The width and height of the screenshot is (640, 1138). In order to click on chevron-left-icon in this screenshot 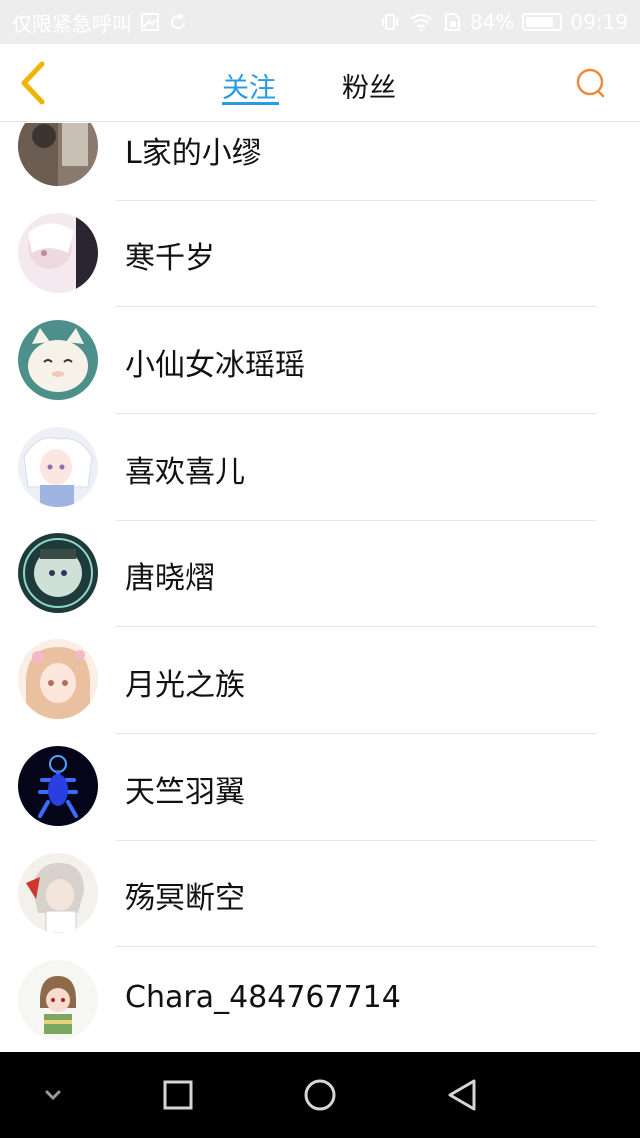, I will do `click(33, 83)`.